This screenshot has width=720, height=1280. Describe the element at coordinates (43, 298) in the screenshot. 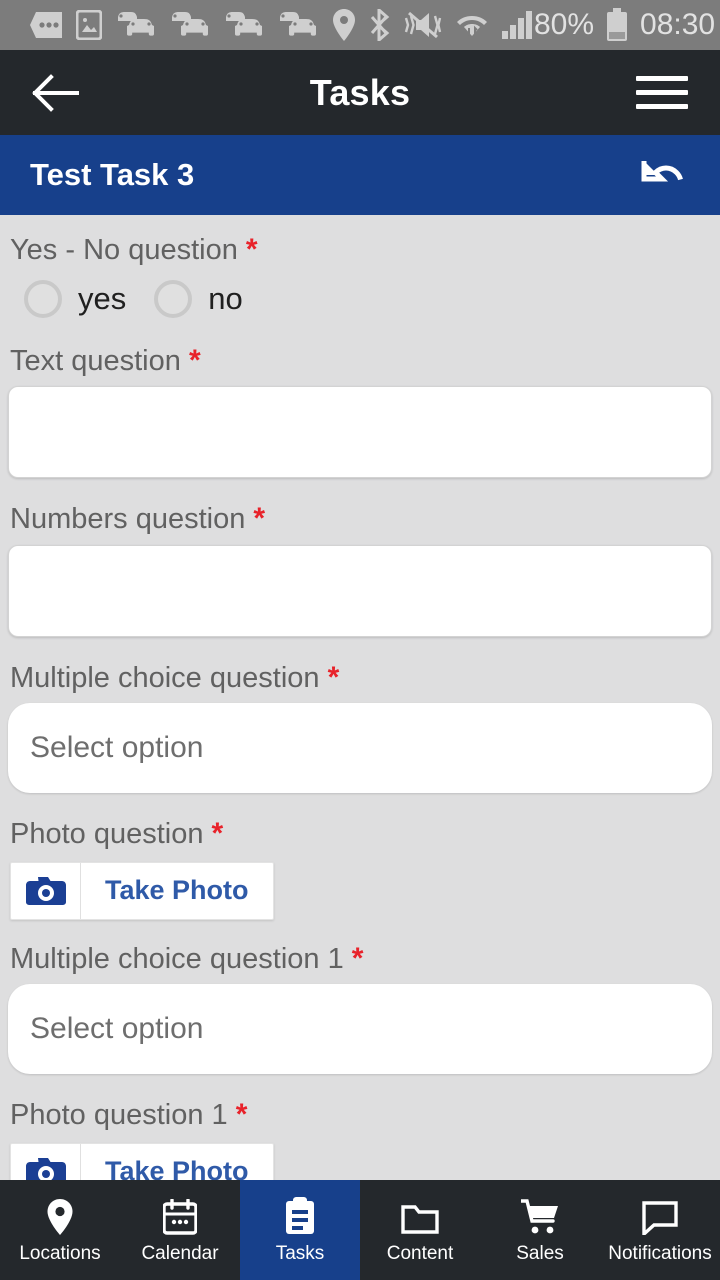

I see `radio-option-yes` at that location.